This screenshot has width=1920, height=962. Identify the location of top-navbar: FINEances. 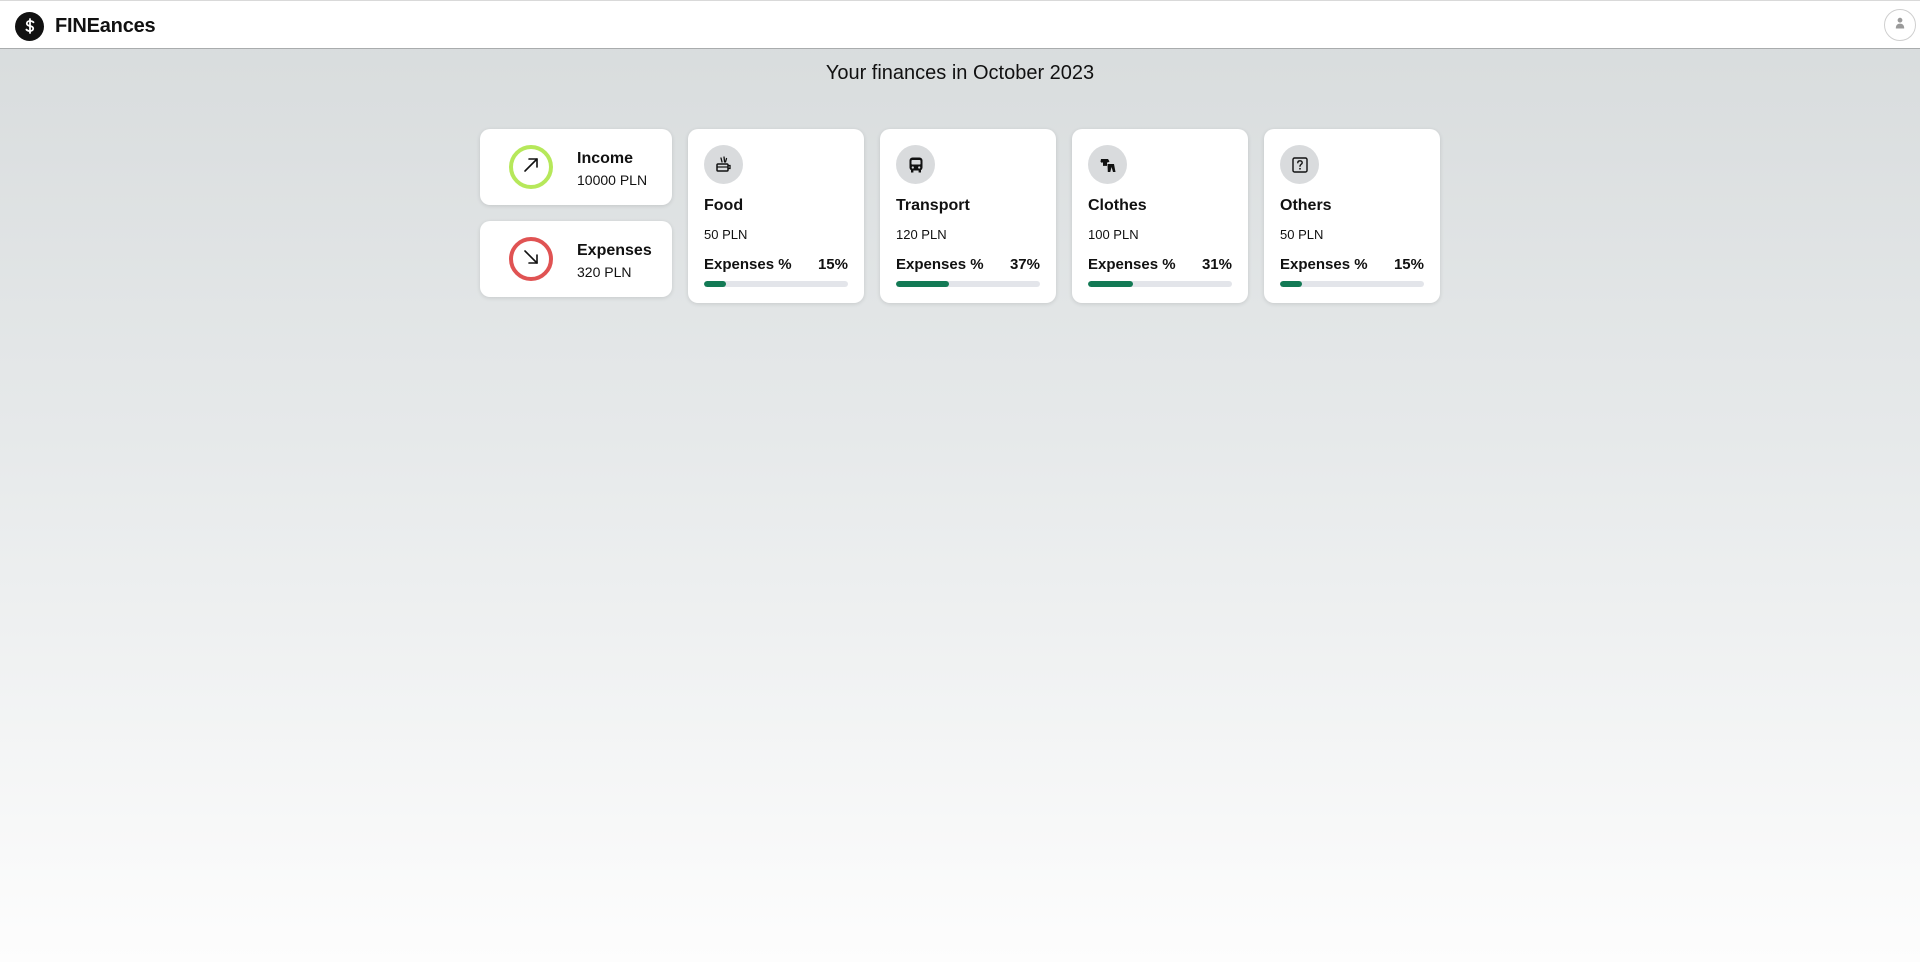
(960, 24).